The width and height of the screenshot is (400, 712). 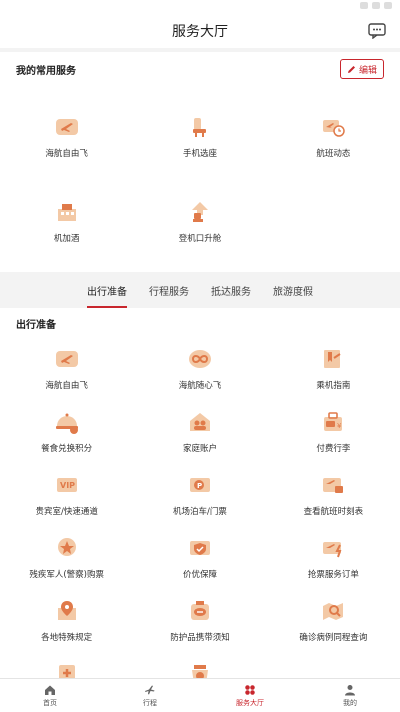 I want to click on pencil-icon, so click(x=351, y=69).